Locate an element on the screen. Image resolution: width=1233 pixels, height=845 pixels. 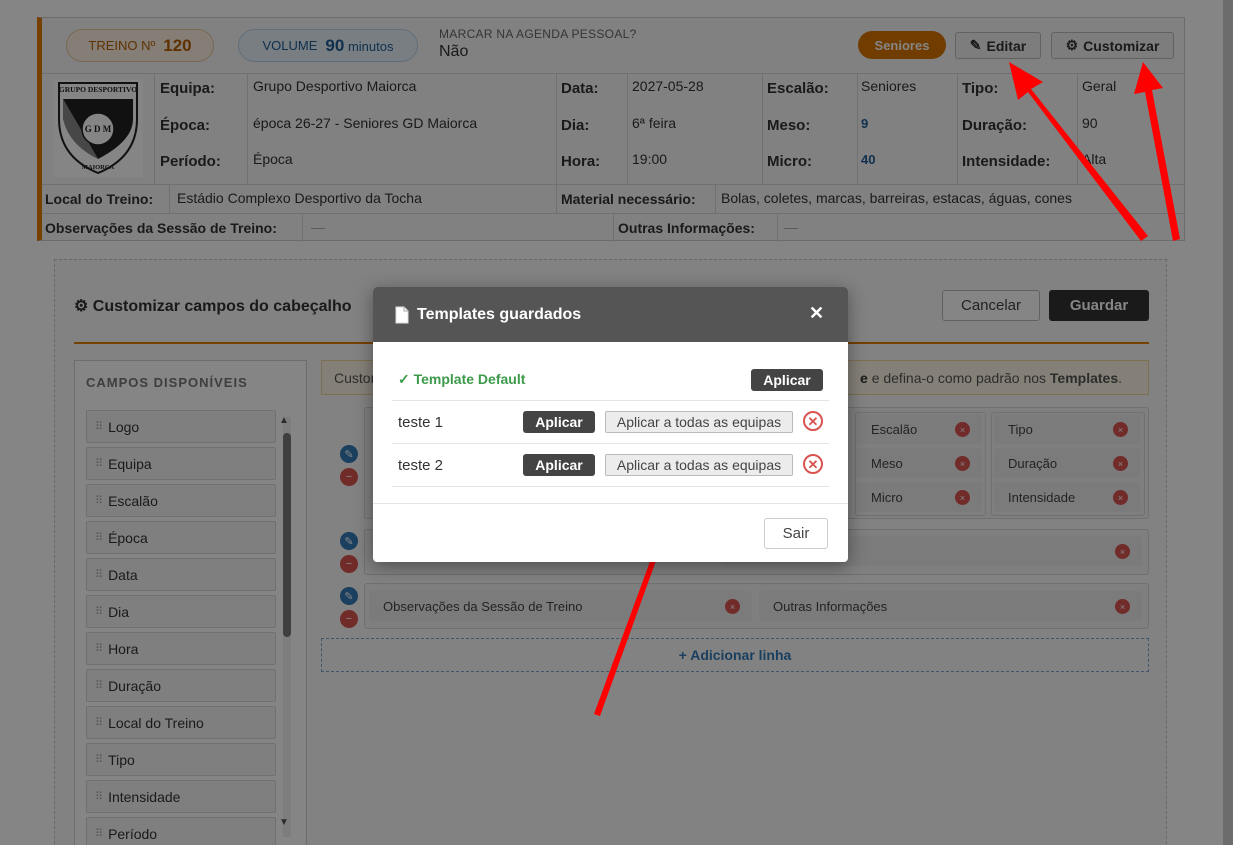
exit-button: Sair is located at coordinates (796, 533).